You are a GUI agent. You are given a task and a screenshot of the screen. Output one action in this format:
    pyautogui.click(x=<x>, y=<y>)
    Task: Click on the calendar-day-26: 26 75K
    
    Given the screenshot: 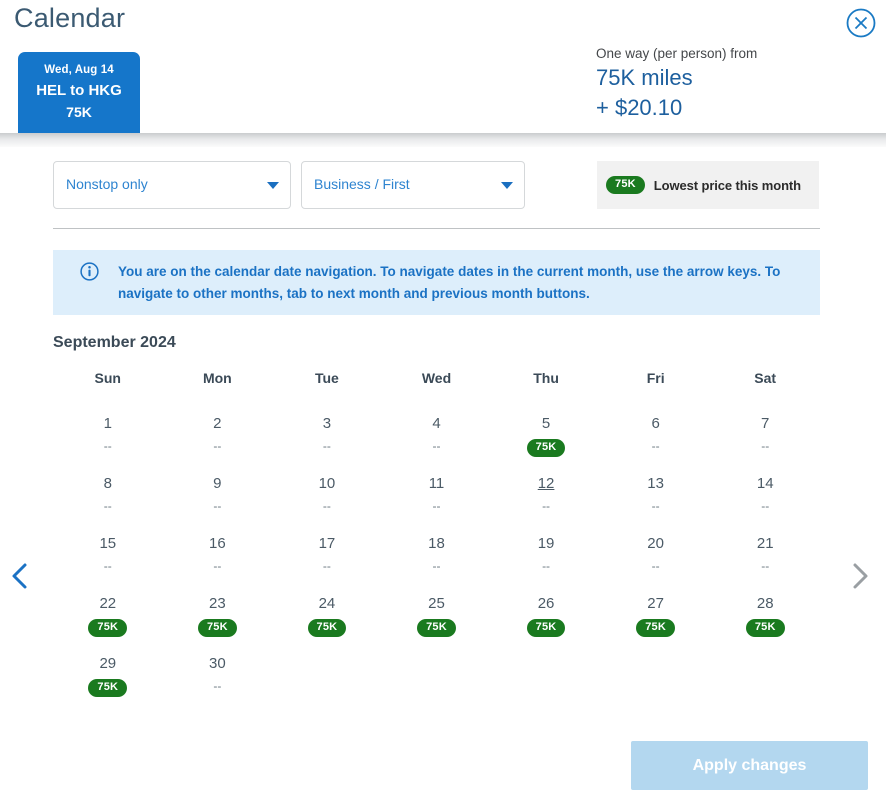 What is the action you would take?
    pyautogui.click(x=546, y=616)
    